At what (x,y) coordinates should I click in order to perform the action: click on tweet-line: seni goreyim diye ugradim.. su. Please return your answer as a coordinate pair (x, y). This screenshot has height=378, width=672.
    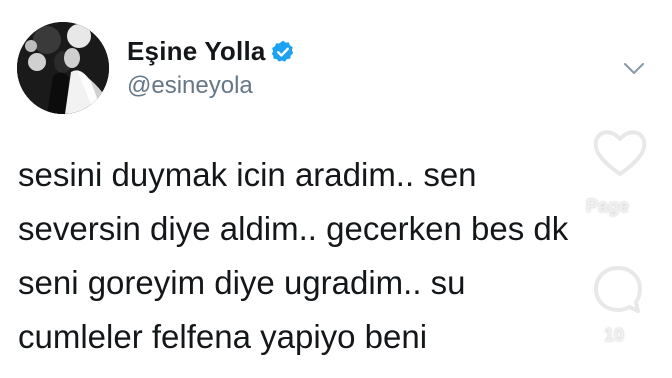
    Looking at the image, I should click on (242, 282).